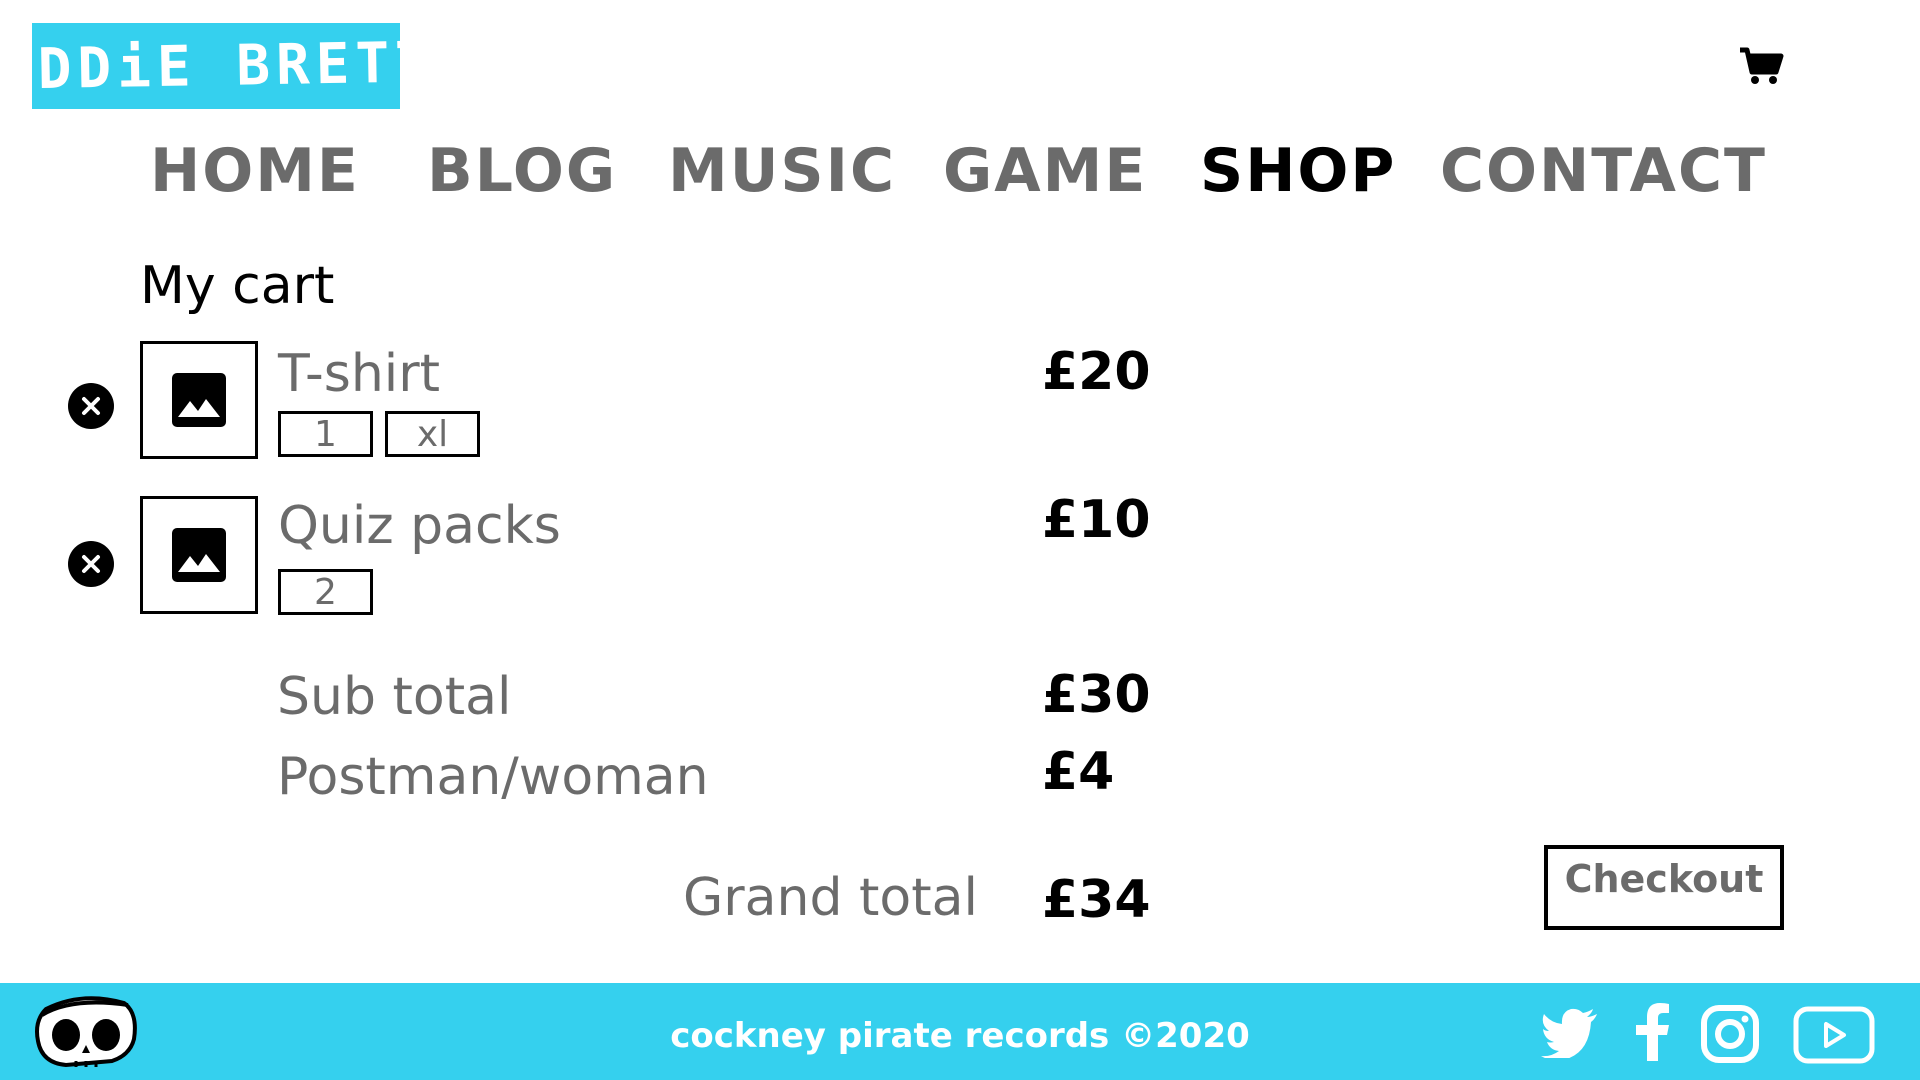 The width and height of the screenshot is (1920, 1080). I want to click on nav-shop: SHOP, so click(1298, 171).